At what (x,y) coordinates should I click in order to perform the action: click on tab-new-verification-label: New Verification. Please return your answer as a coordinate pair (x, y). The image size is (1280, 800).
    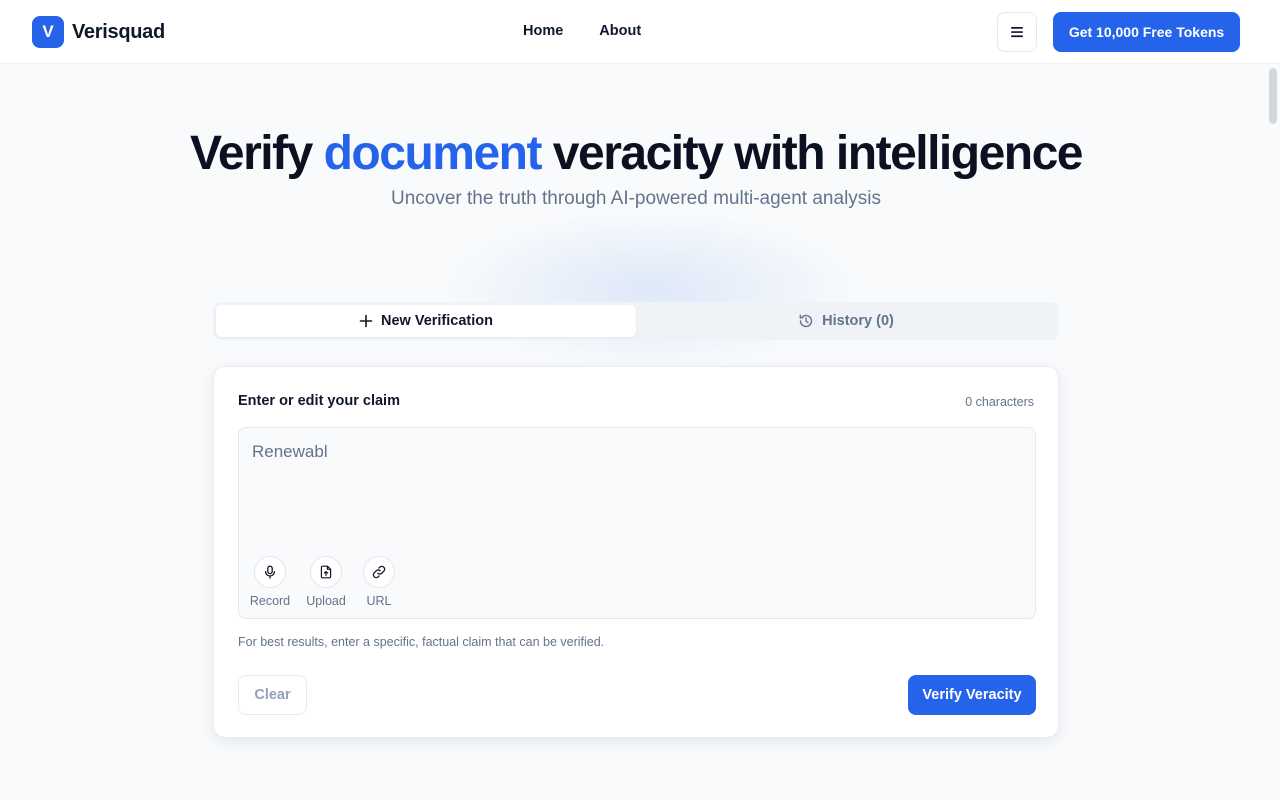
    Looking at the image, I should click on (436, 321).